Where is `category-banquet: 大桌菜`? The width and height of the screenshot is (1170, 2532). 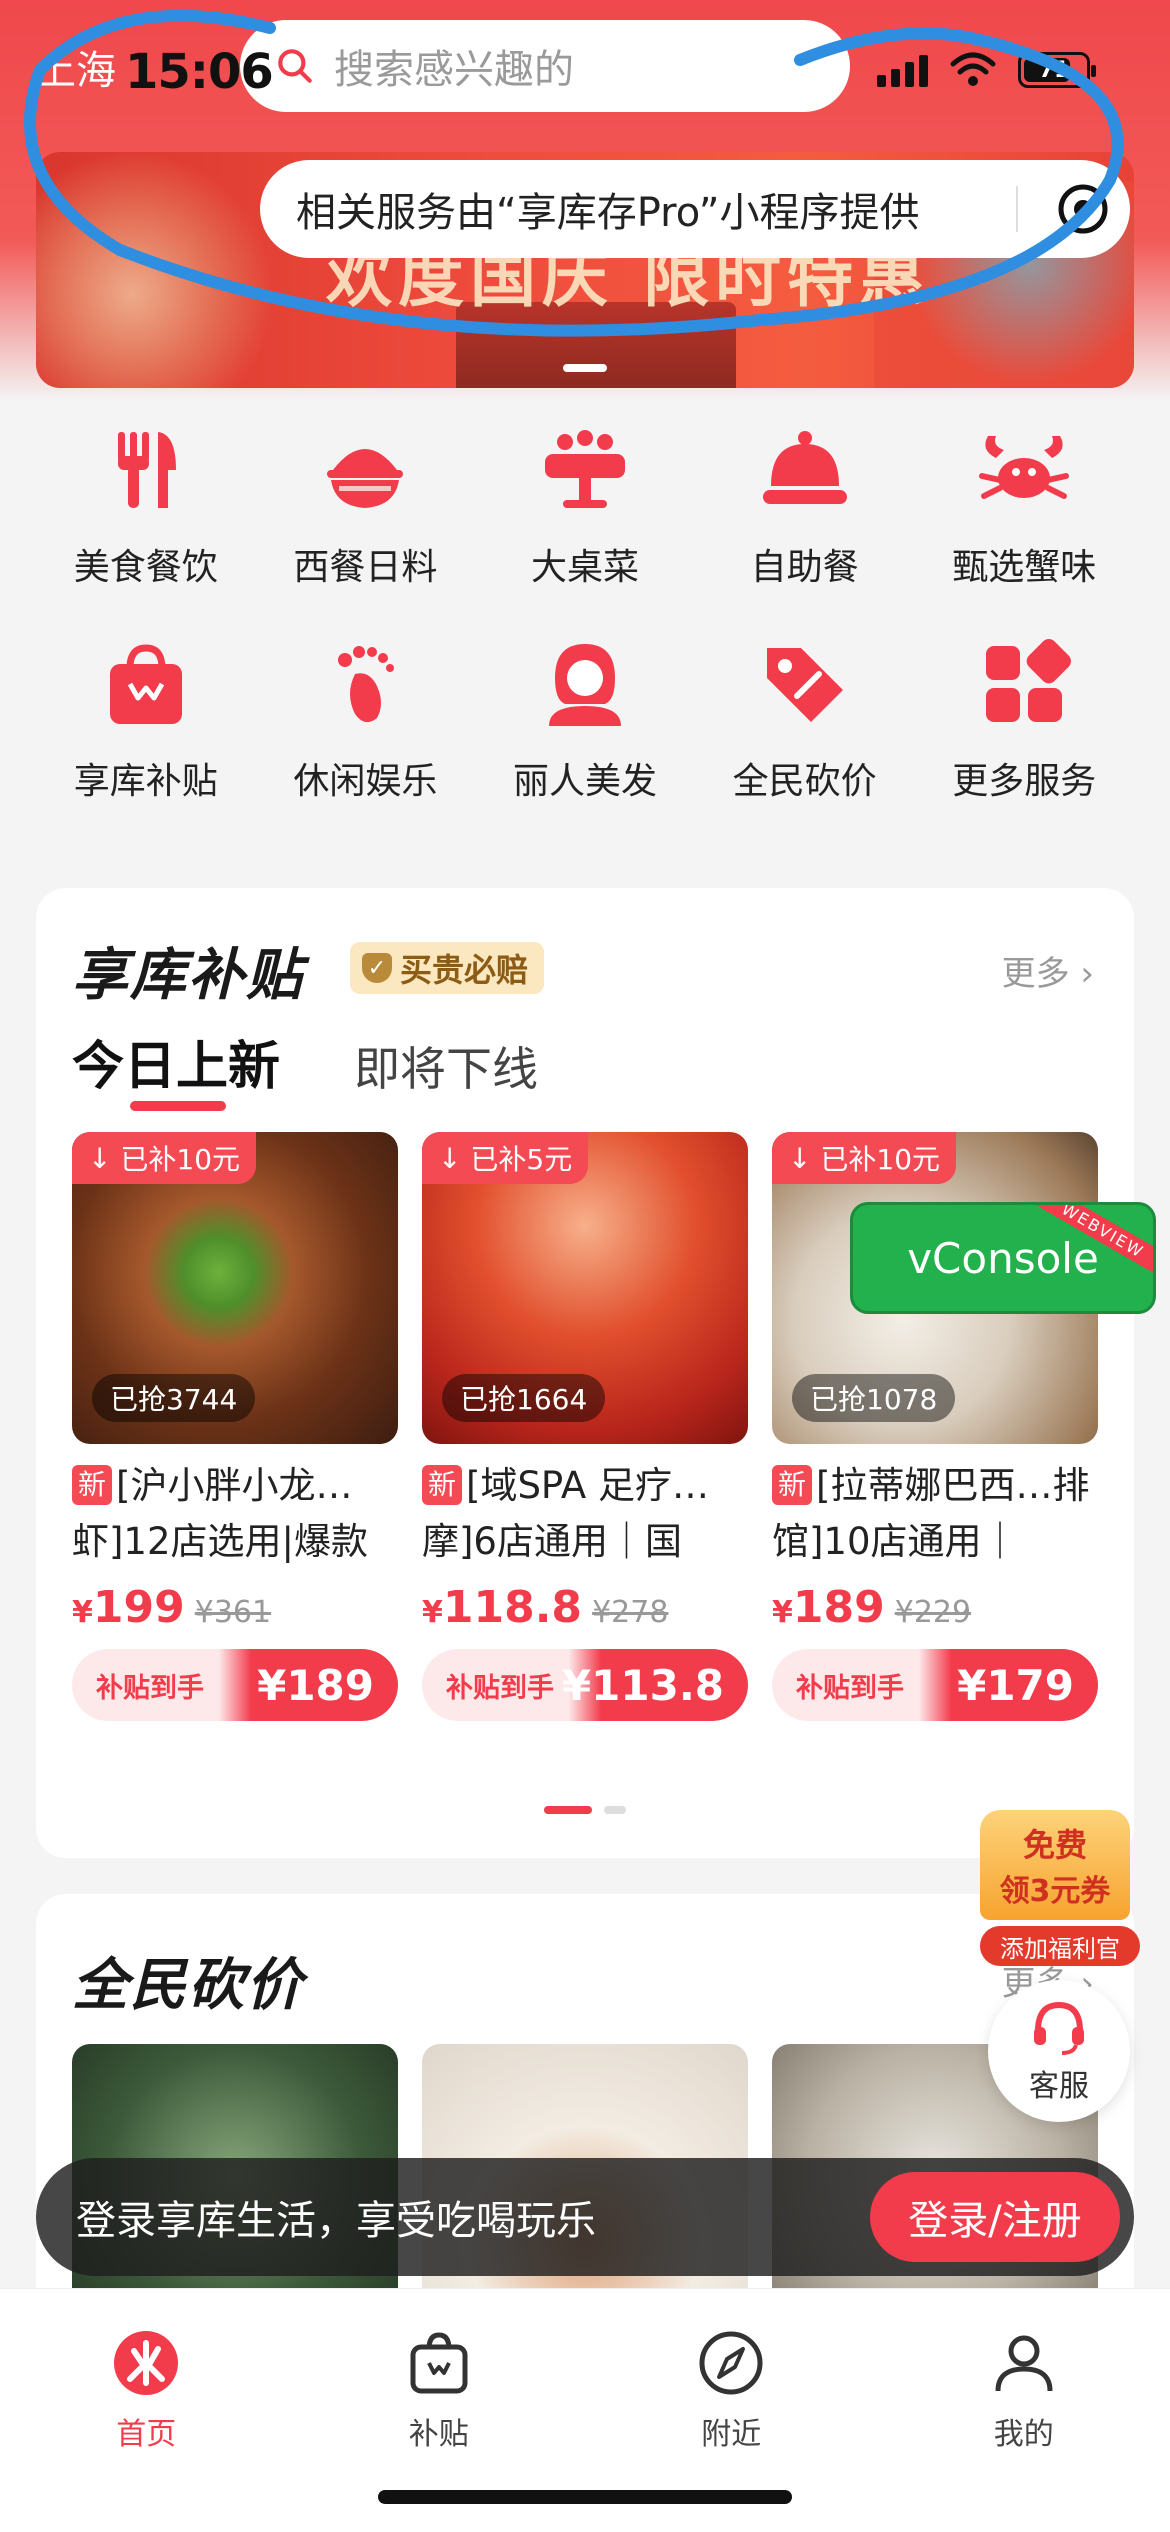 category-banquet: 大桌菜 is located at coordinates (585, 505).